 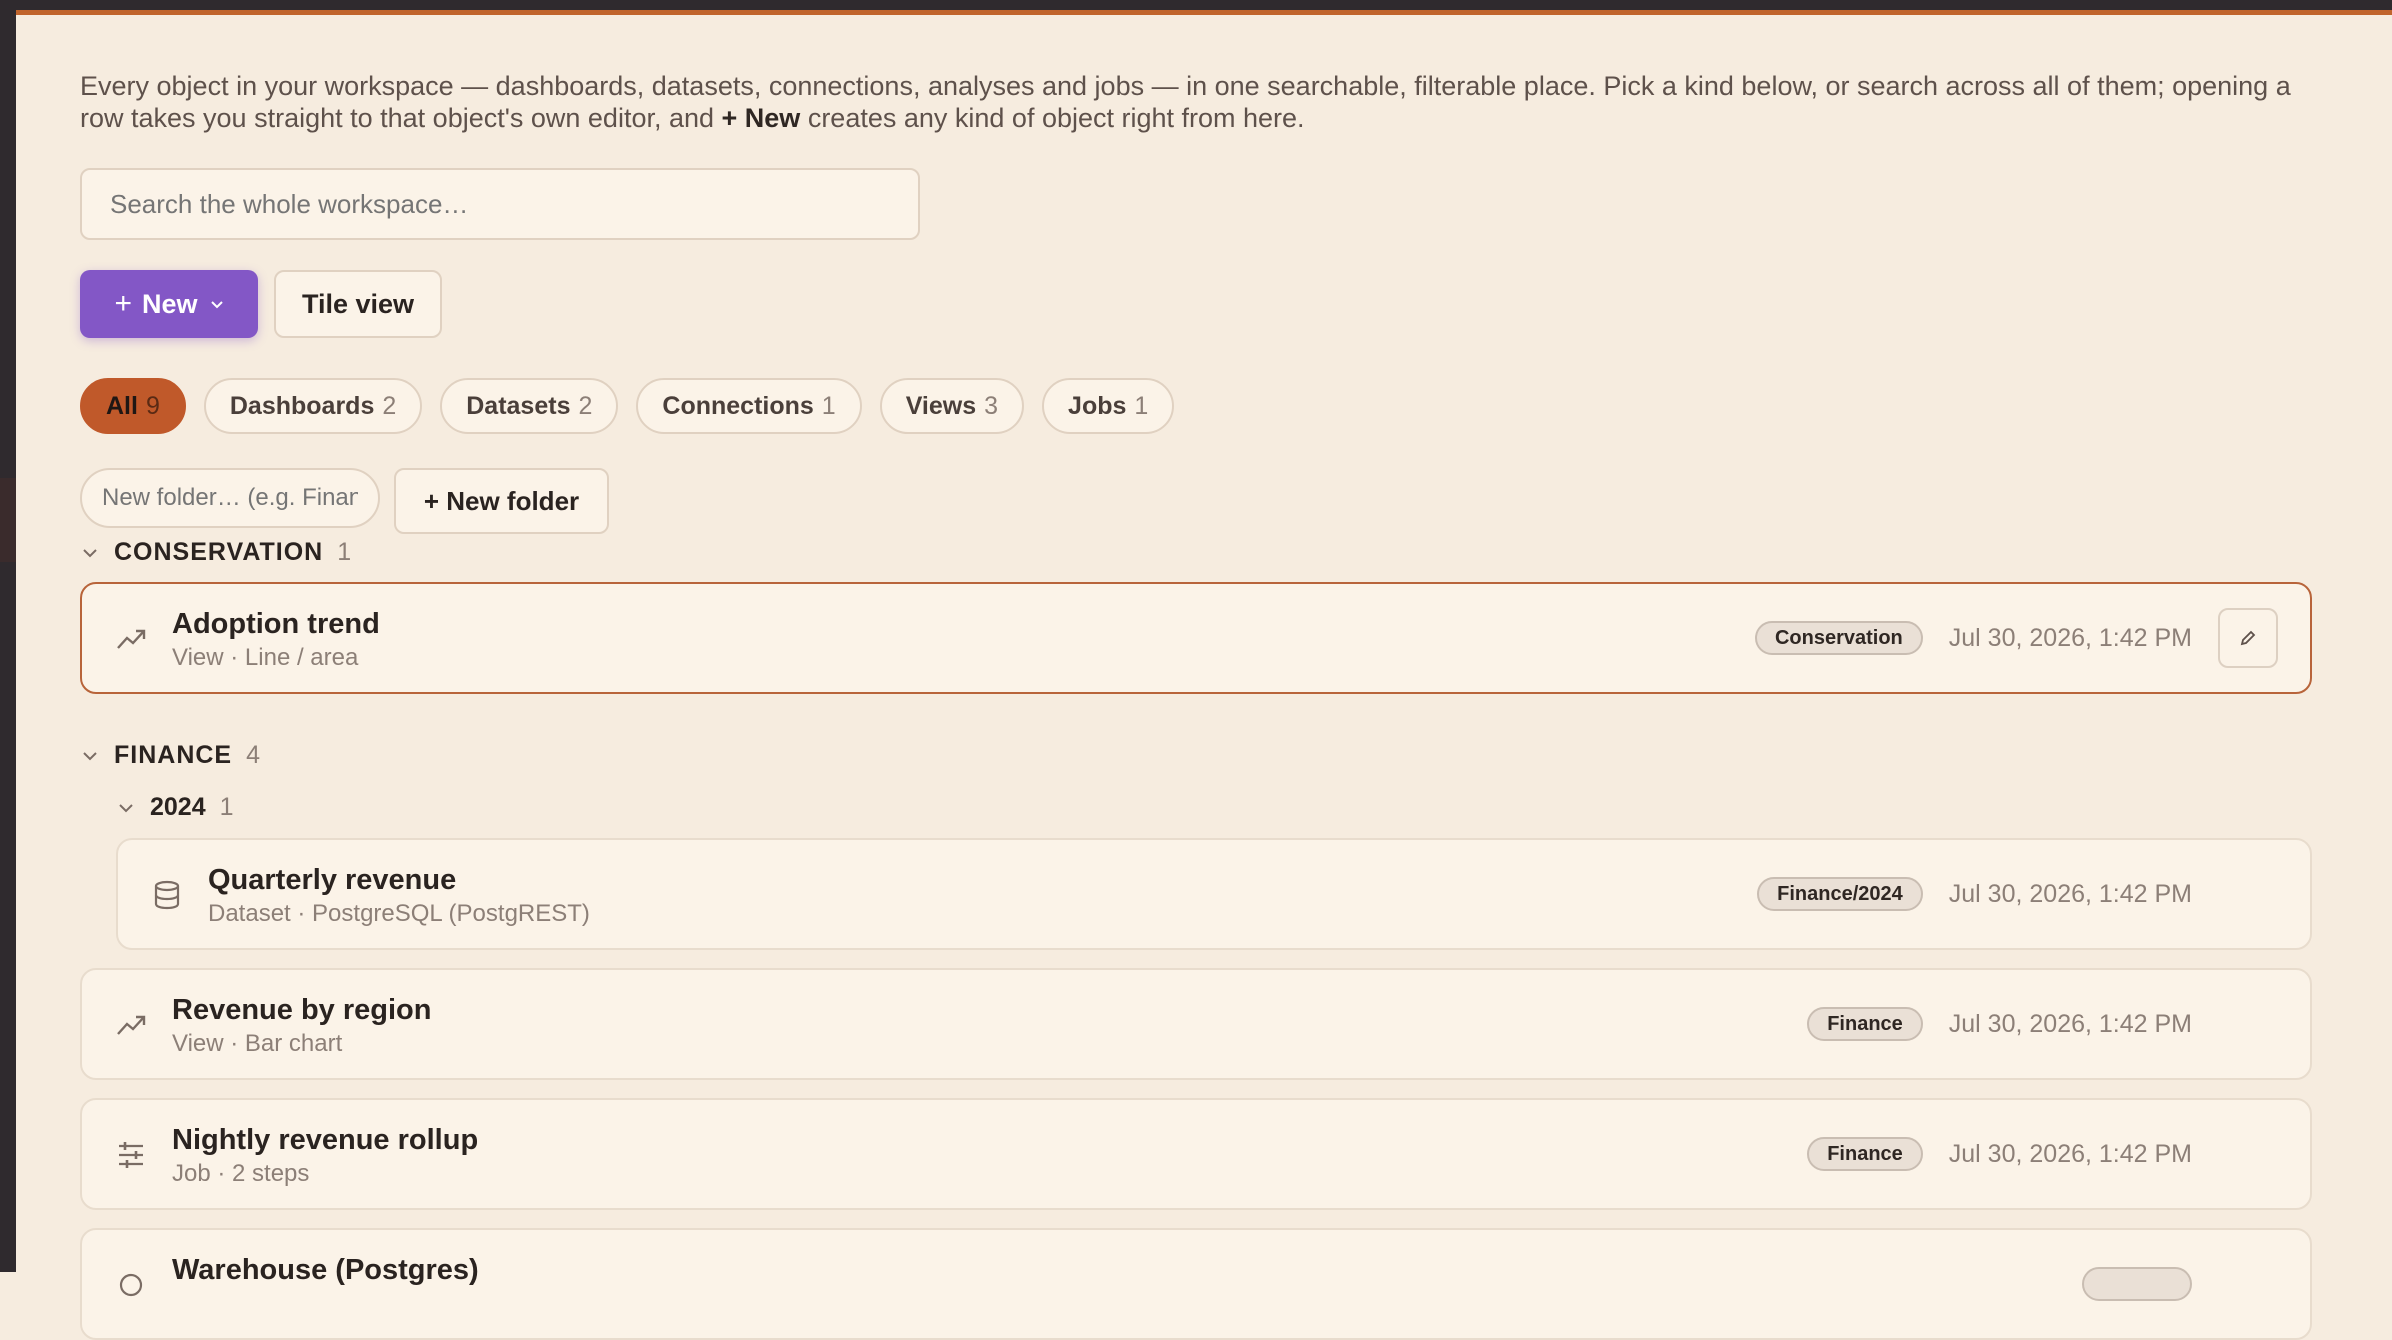 What do you see at coordinates (152, 405) in the screenshot?
I see `chip-count: 9` at bounding box center [152, 405].